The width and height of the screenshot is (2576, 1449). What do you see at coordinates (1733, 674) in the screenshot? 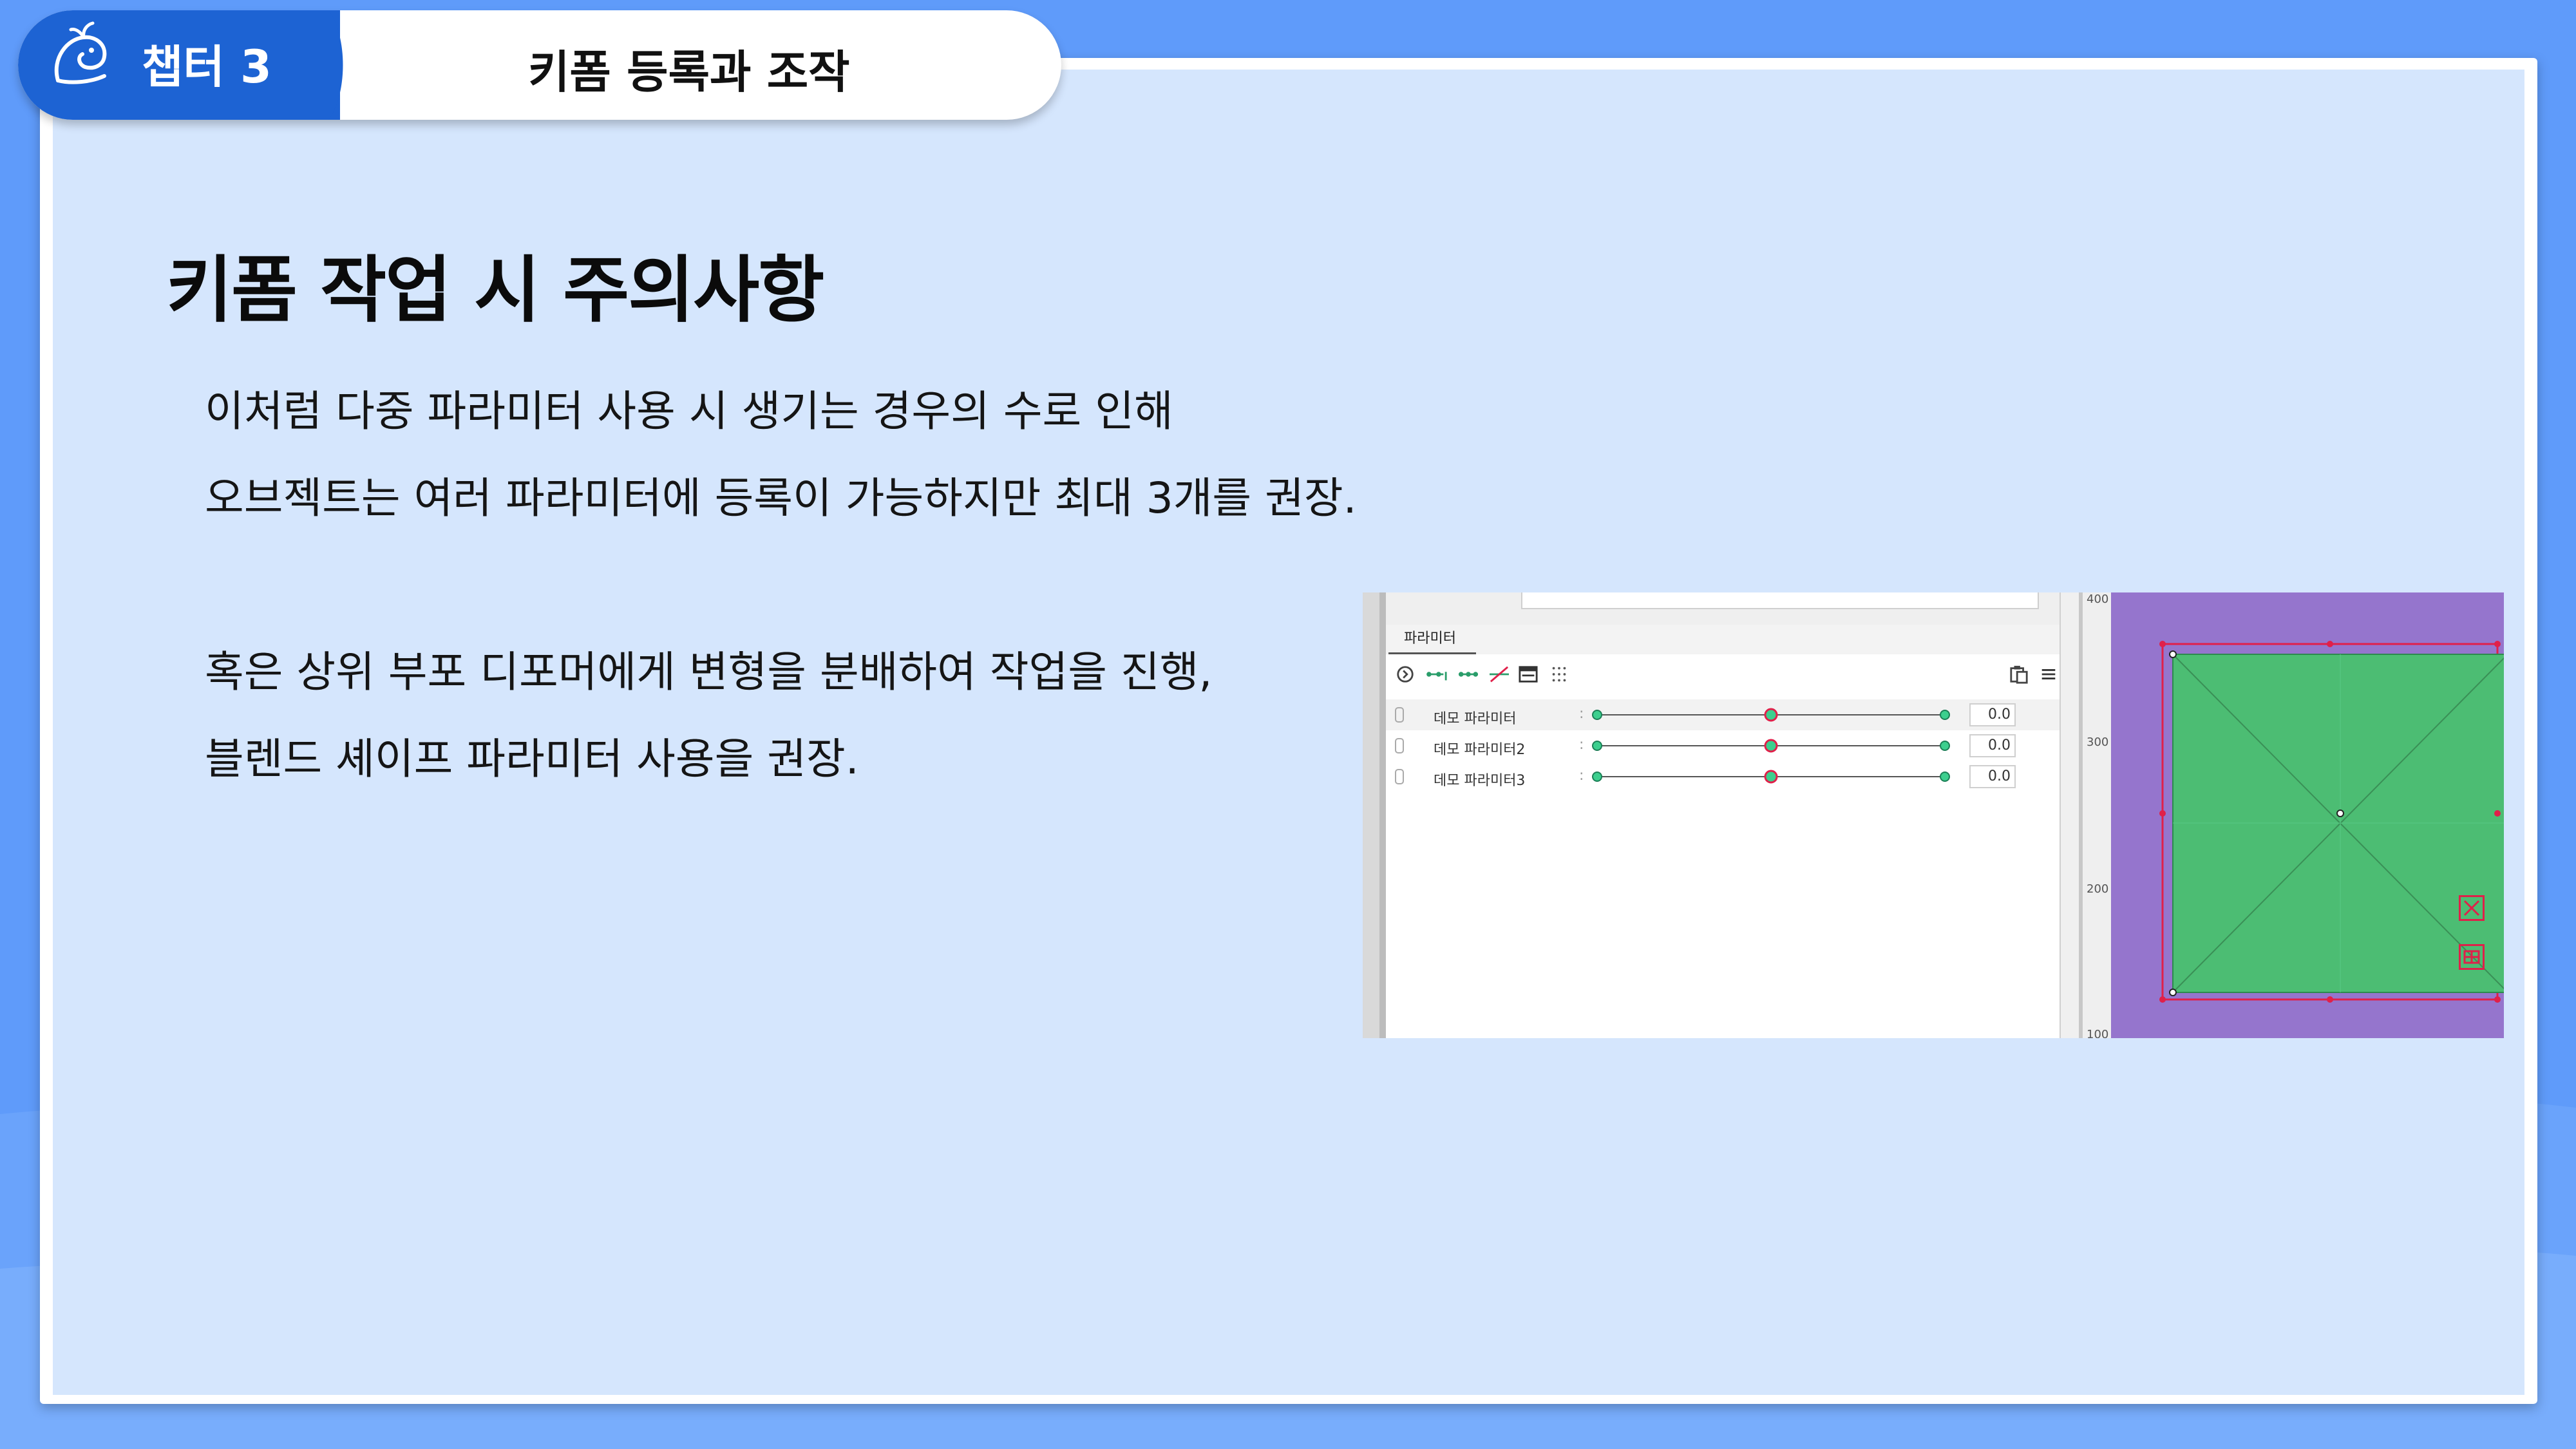
I see `parameter-toolbar` at bounding box center [1733, 674].